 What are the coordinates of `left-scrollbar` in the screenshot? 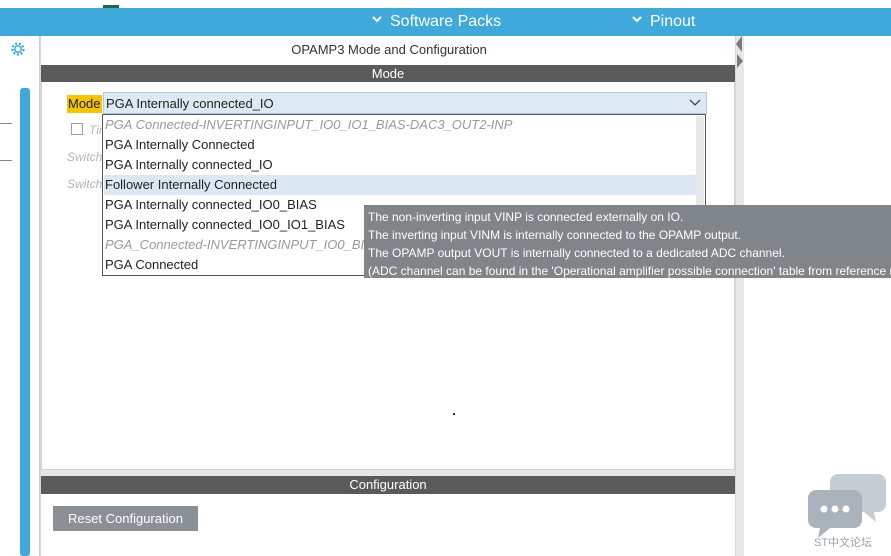 It's located at (25, 322).